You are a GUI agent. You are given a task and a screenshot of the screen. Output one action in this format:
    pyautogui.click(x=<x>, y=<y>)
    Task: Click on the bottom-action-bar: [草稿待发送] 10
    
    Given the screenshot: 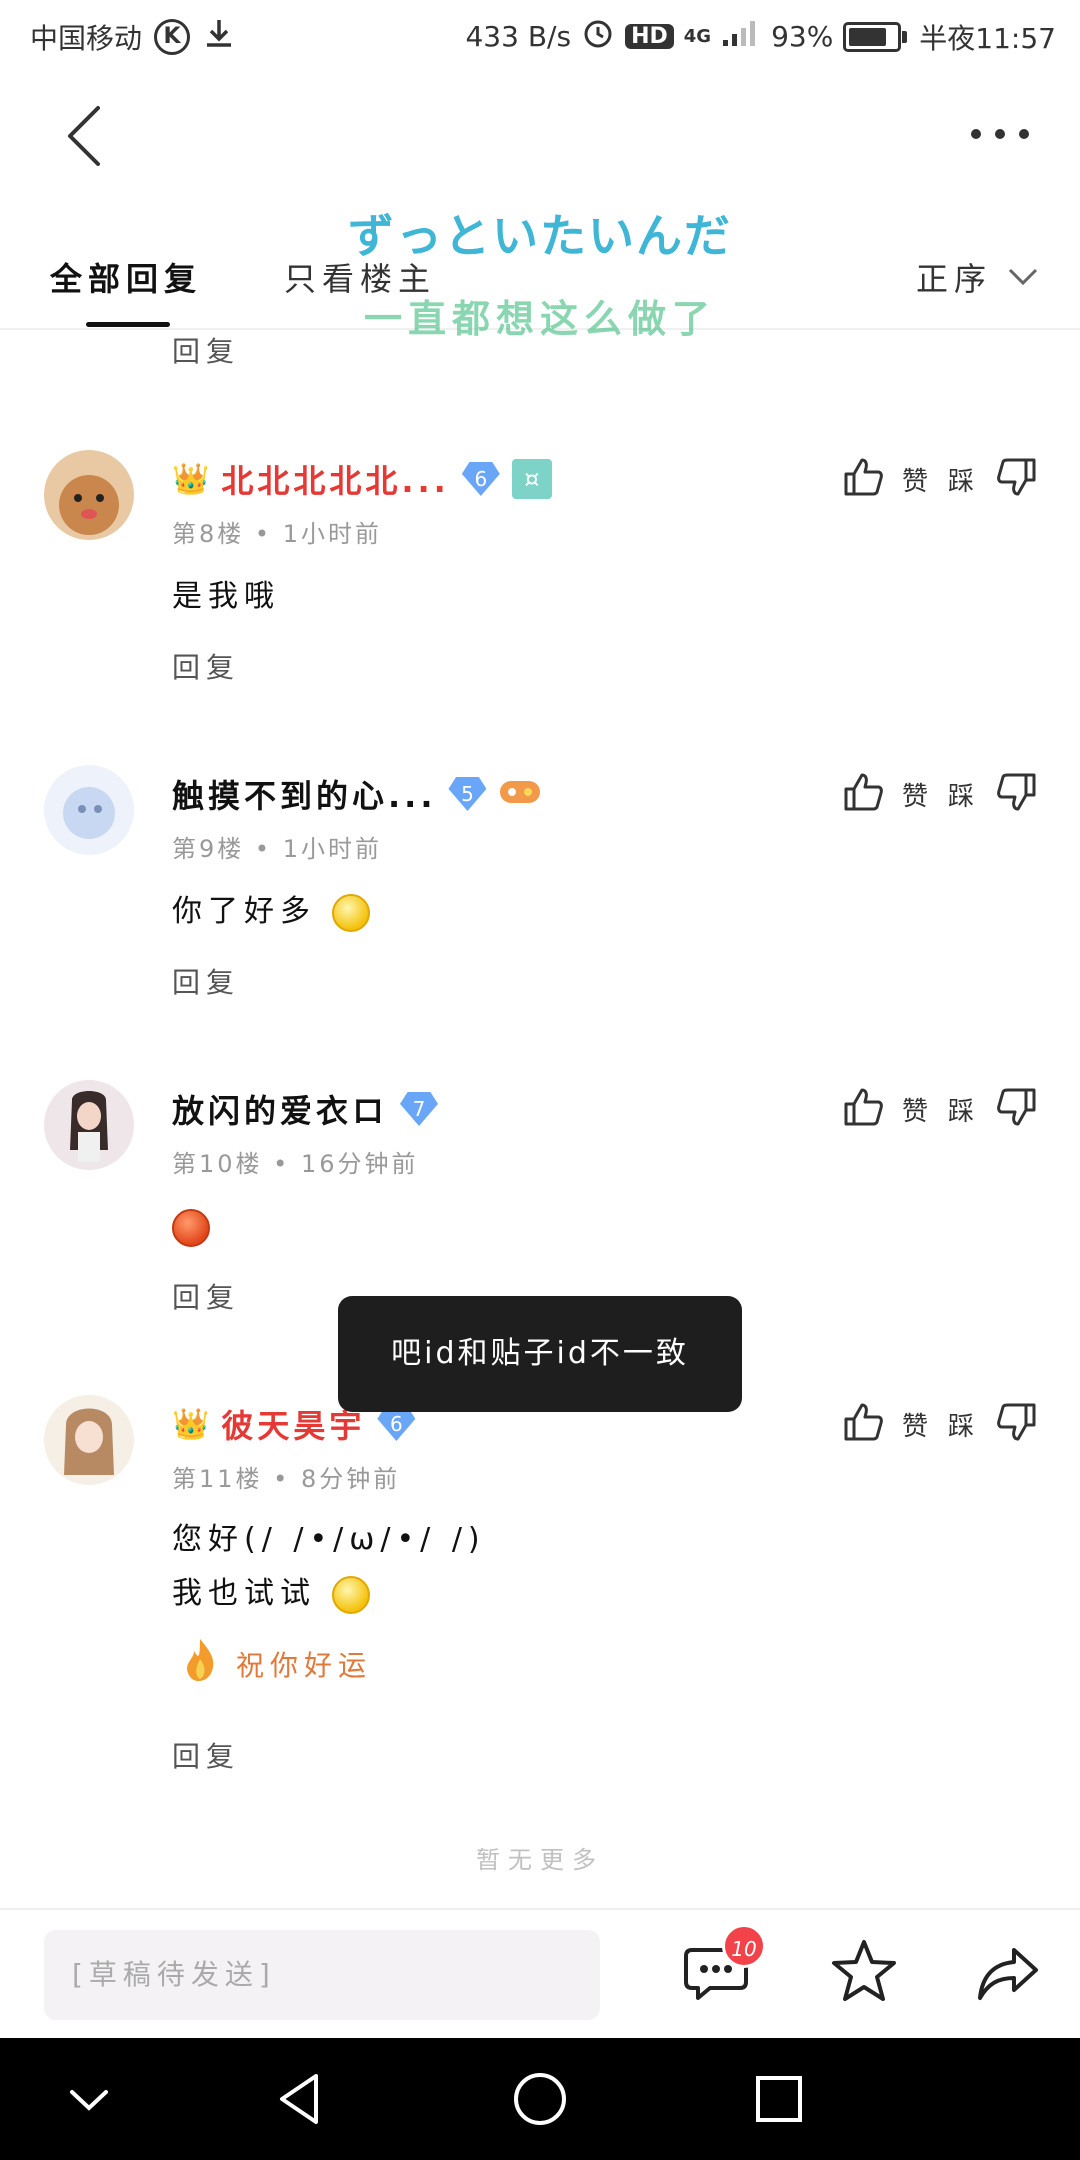 What is the action you would take?
    pyautogui.click(x=540, y=1974)
    